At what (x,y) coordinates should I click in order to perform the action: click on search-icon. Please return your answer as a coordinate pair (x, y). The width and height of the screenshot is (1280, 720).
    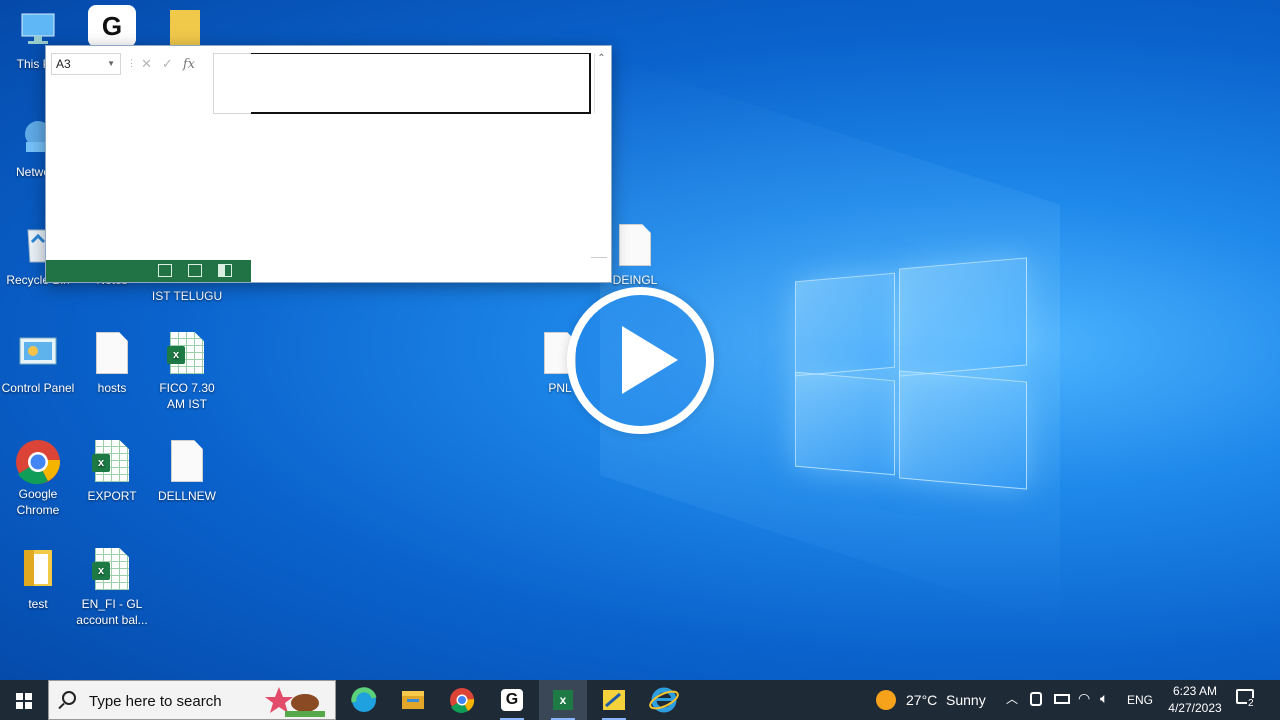
    Looking at the image, I should click on (69, 698).